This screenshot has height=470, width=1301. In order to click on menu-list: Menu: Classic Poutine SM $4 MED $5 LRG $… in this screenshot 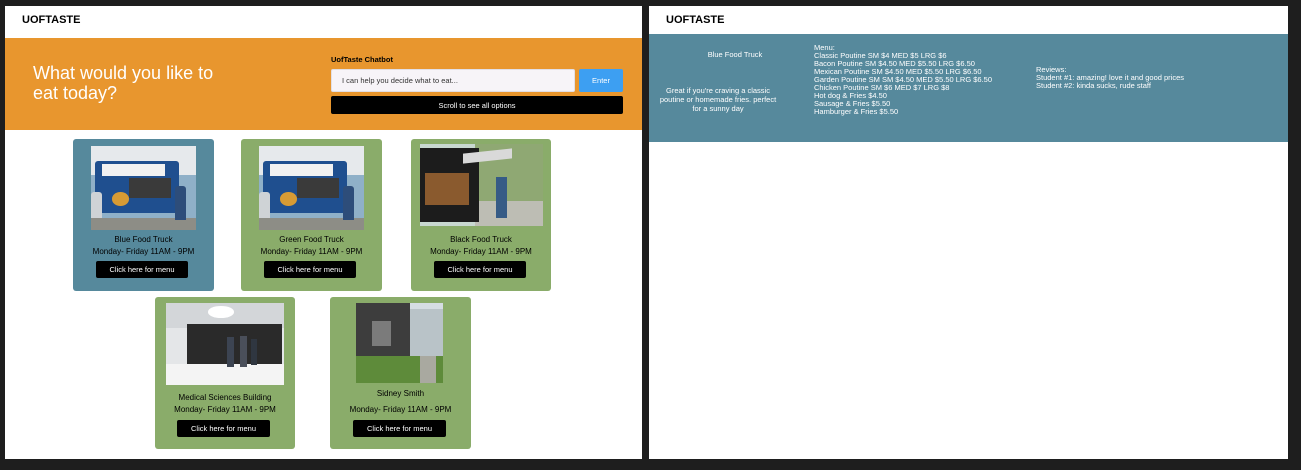, I will do `click(903, 80)`.